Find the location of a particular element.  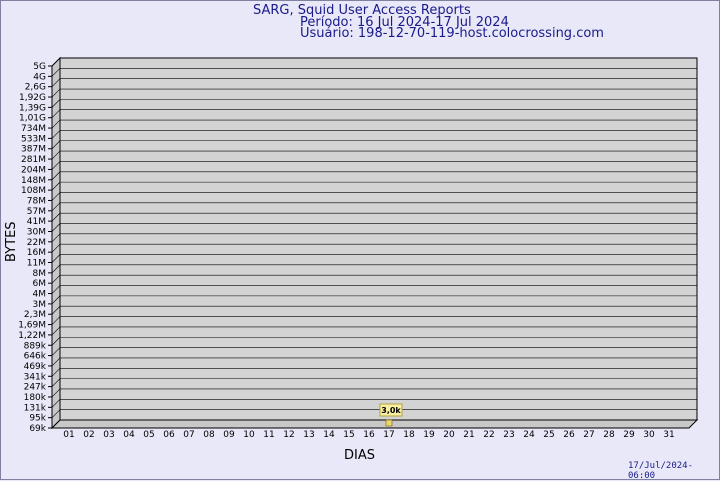

y-tick-label: 247k is located at coordinates (35, 388).